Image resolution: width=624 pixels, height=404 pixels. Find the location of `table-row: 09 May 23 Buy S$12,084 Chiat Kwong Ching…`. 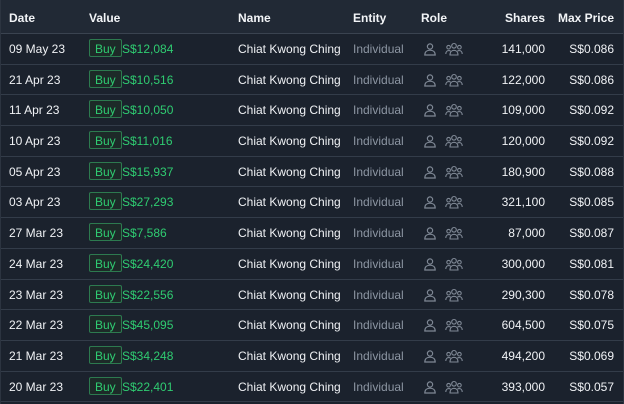

table-row: 09 May 23 Buy S$12,084 Chiat Kwong Ching… is located at coordinates (312, 49).